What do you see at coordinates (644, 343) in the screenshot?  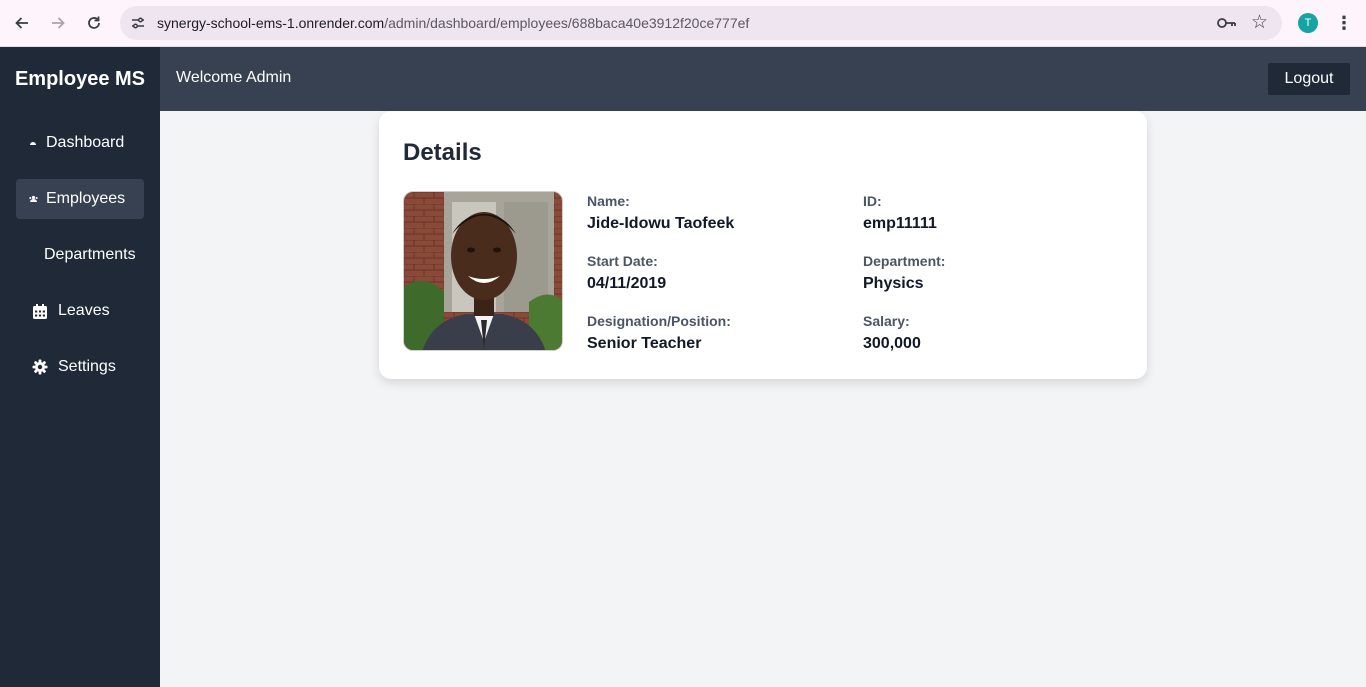 I see `field-value: Senior Teacher` at bounding box center [644, 343].